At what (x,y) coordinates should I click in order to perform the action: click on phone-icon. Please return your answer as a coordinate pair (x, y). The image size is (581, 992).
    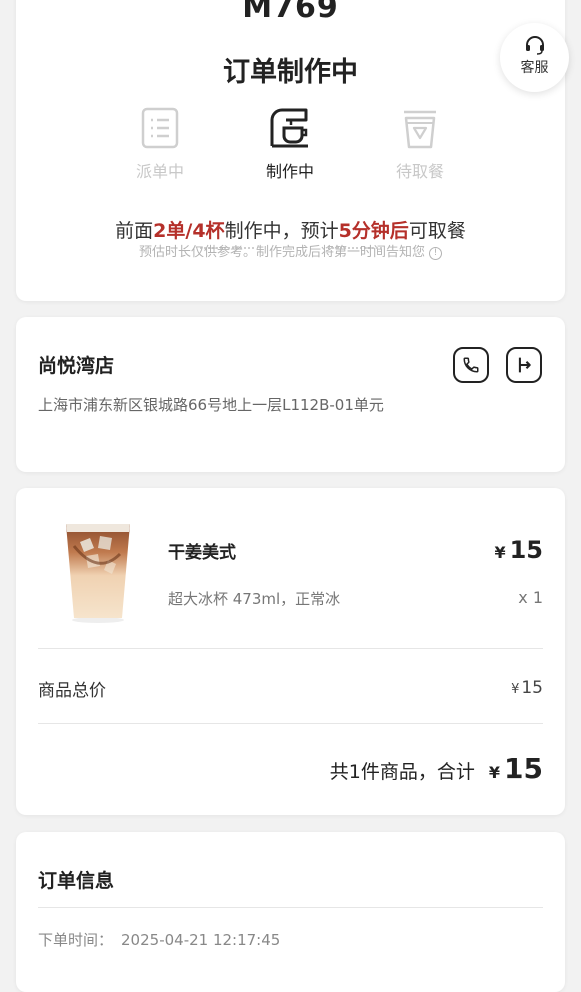
    Looking at the image, I should click on (471, 365).